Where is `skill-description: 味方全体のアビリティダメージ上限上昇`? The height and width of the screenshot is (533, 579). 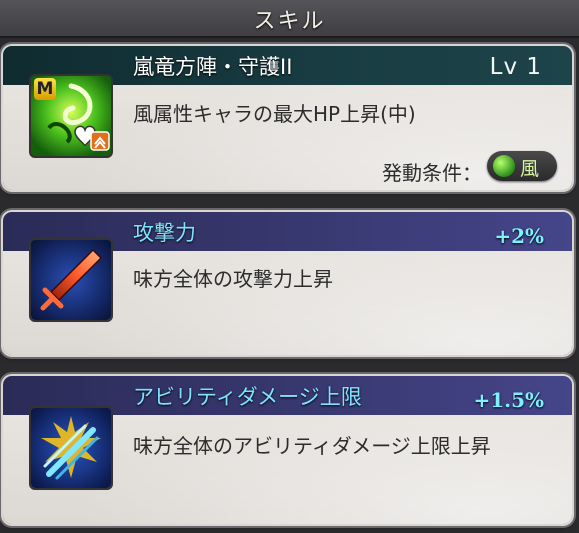 skill-description: 味方全体のアビリティダメージ上限上昇 is located at coordinates (312, 446).